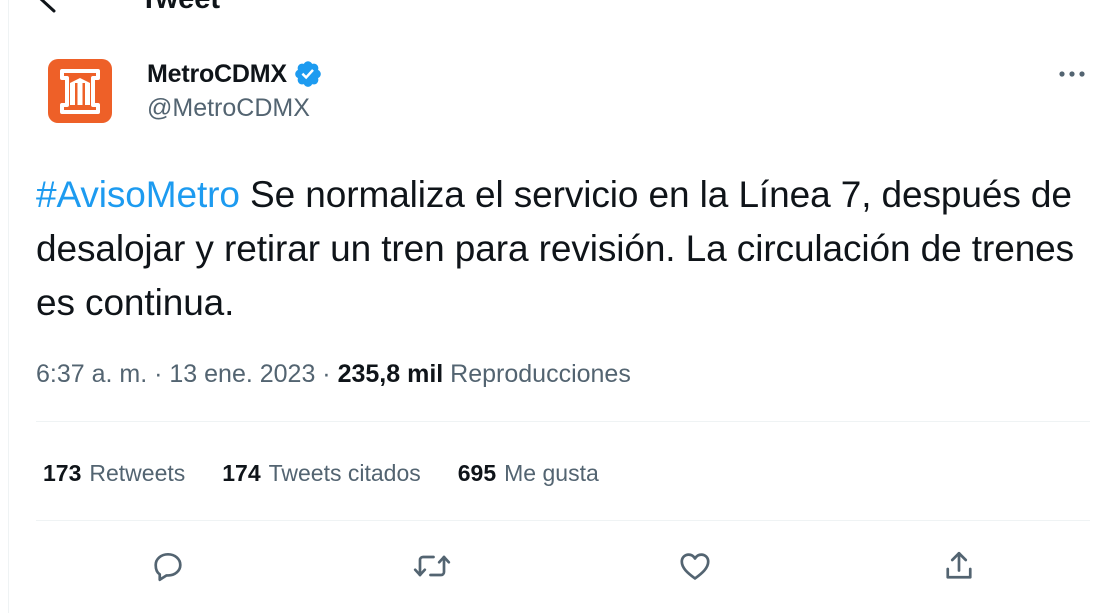 Image resolution: width=1120 pixels, height=613 pixels. Describe the element at coordinates (49, 7) in the screenshot. I see `arrow-left-icon` at that location.